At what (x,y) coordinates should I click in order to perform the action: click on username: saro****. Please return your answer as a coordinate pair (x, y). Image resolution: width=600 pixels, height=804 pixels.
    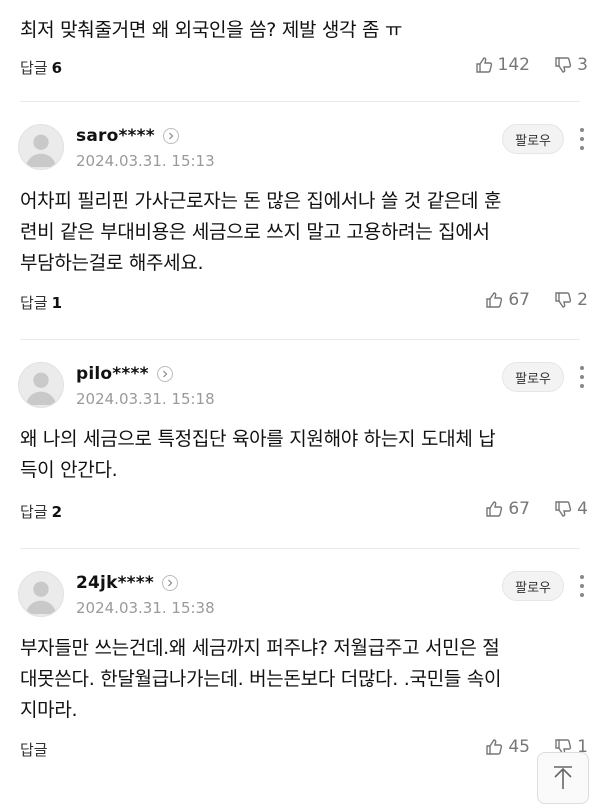
    Looking at the image, I should click on (127, 136).